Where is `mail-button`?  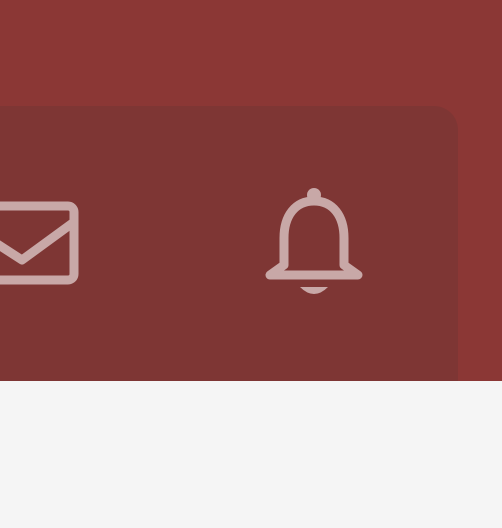
mail-button is located at coordinates (41, 244).